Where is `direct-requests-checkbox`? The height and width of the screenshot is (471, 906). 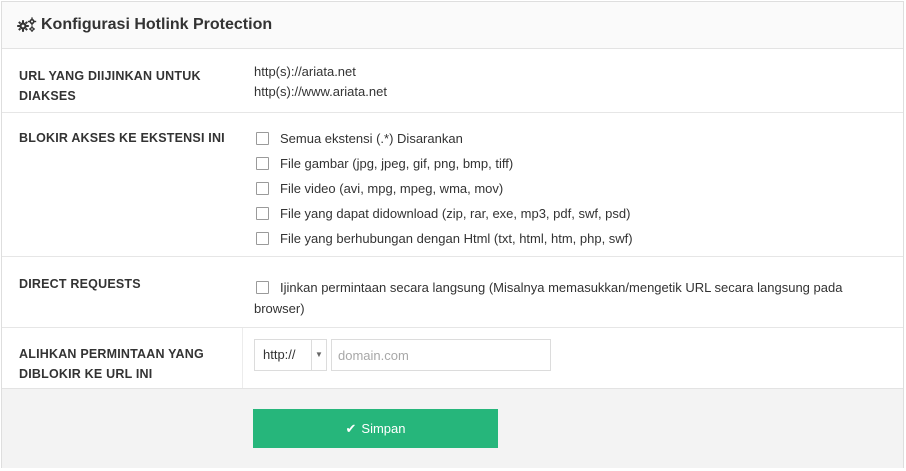 direct-requests-checkbox is located at coordinates (262, 287).